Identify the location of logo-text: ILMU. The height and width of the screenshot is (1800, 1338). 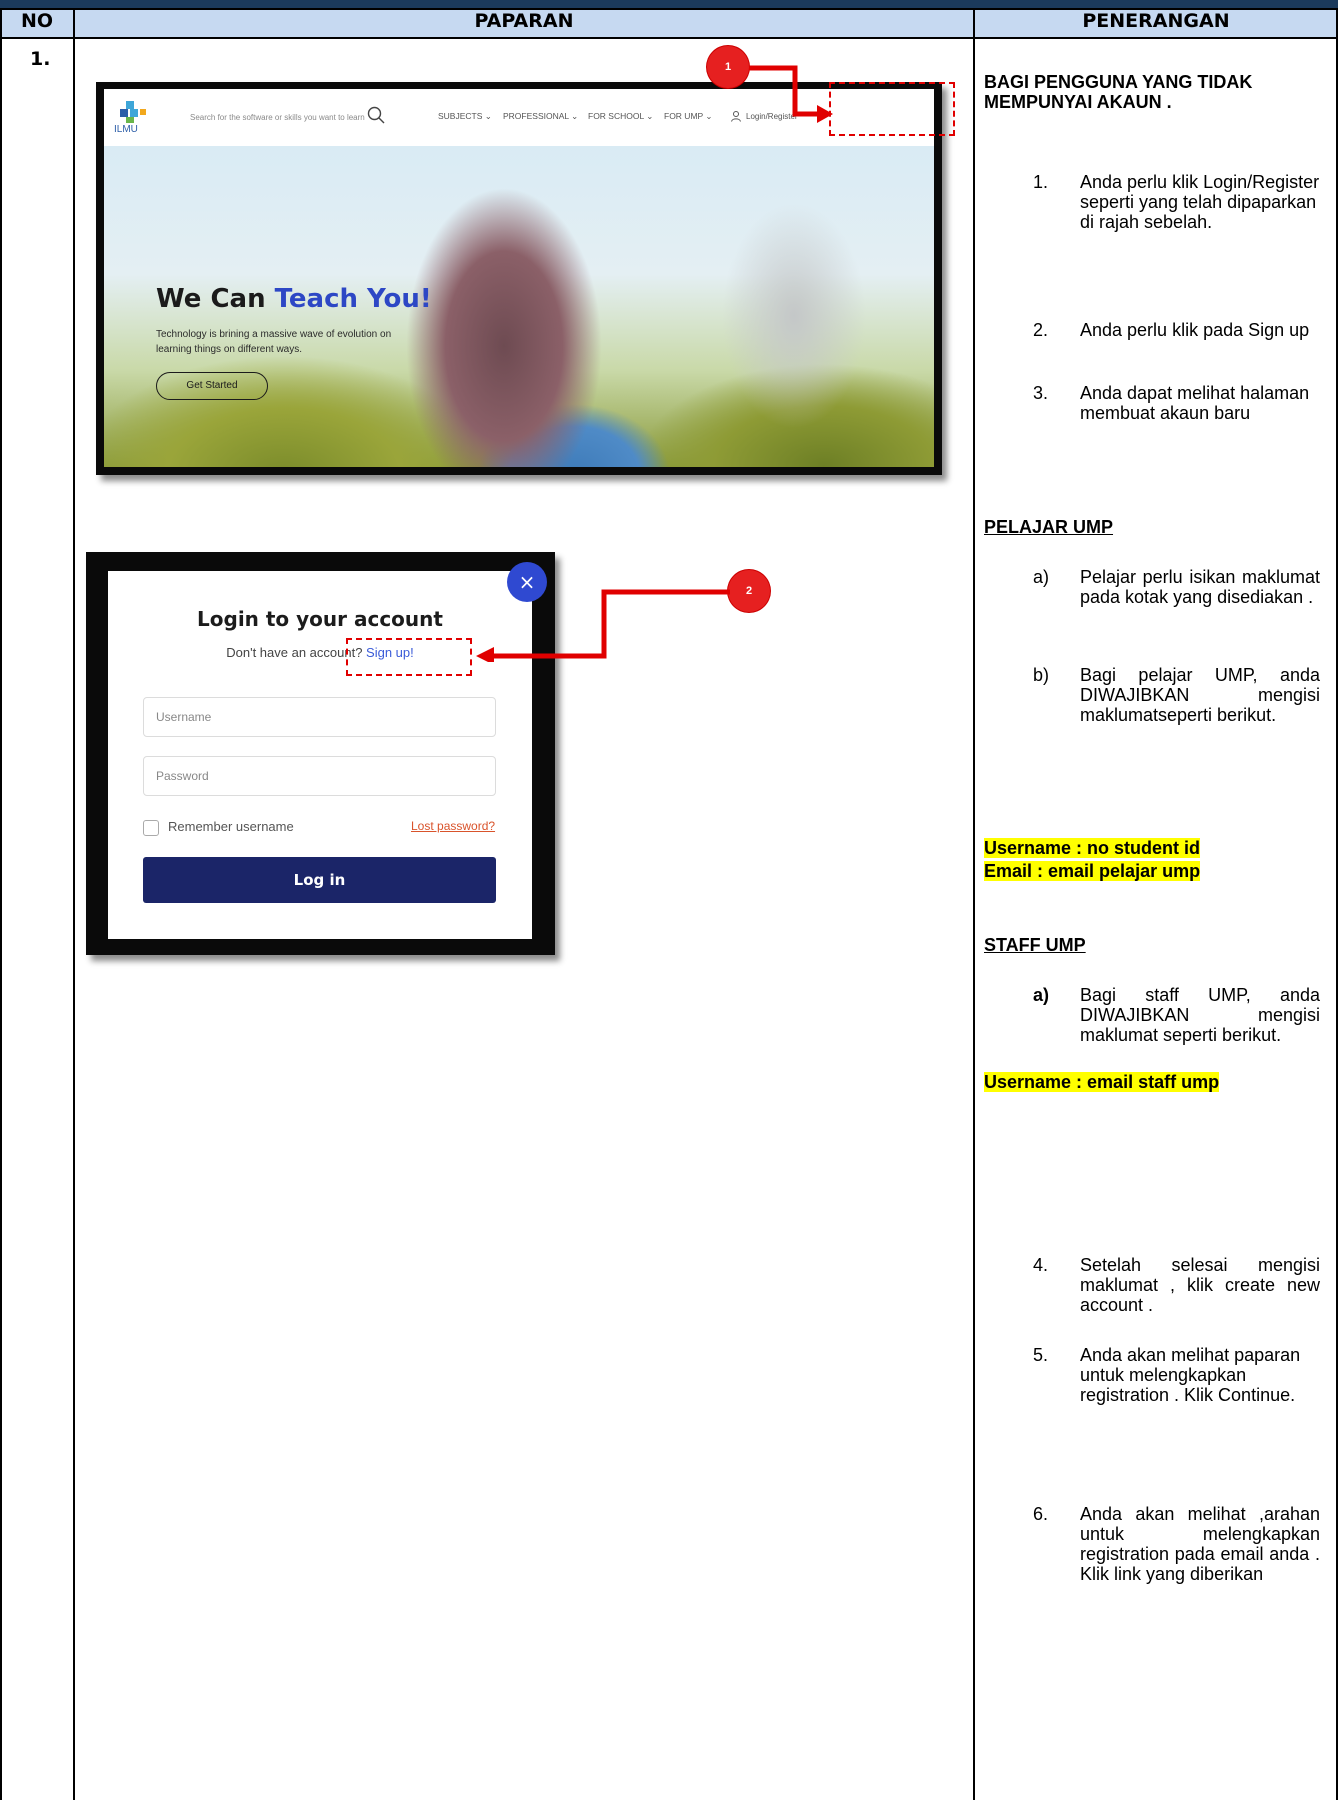
(126, 129).